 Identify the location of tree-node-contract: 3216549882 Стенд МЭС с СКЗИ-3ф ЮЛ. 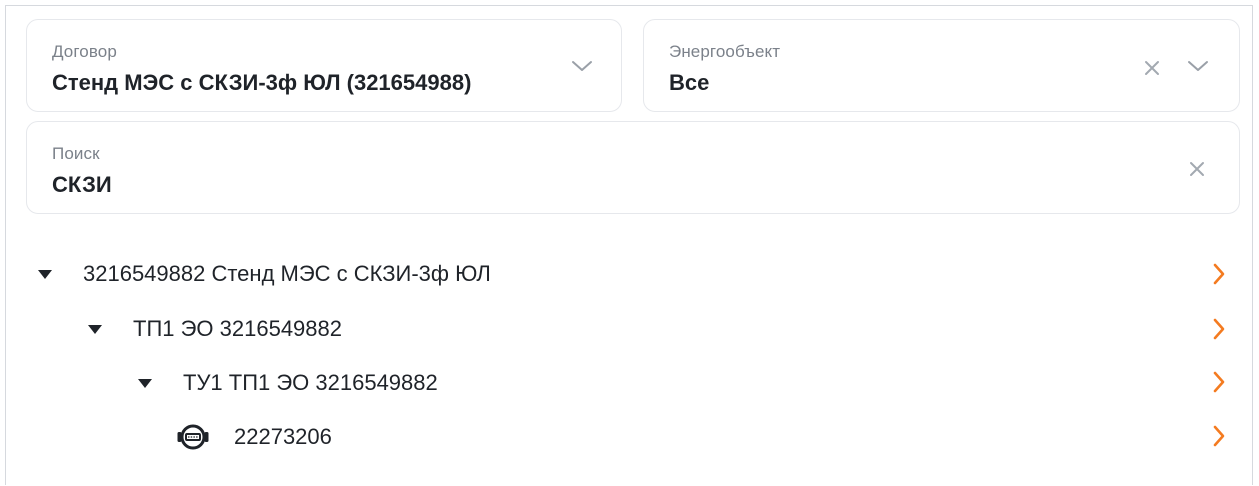
(262, 274).